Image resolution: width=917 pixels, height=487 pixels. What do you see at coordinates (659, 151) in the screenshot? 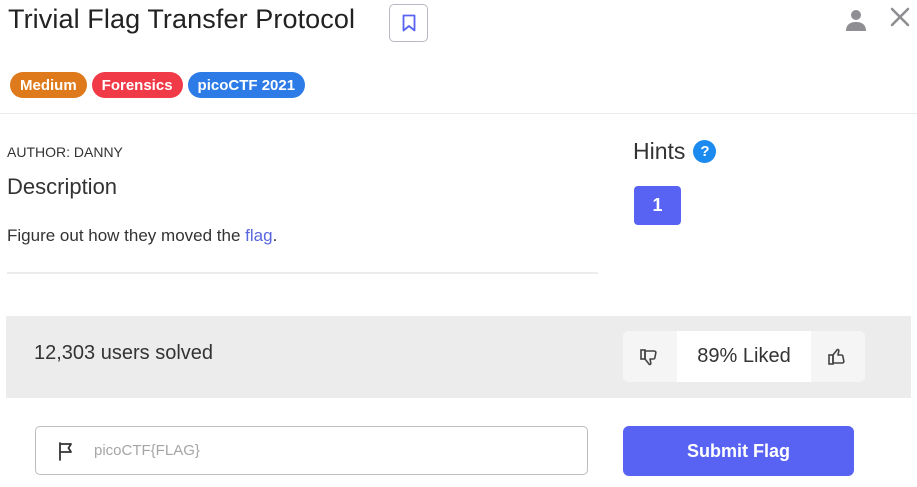
I see `hints-heading: Hints` at bounding box center [659, 151].